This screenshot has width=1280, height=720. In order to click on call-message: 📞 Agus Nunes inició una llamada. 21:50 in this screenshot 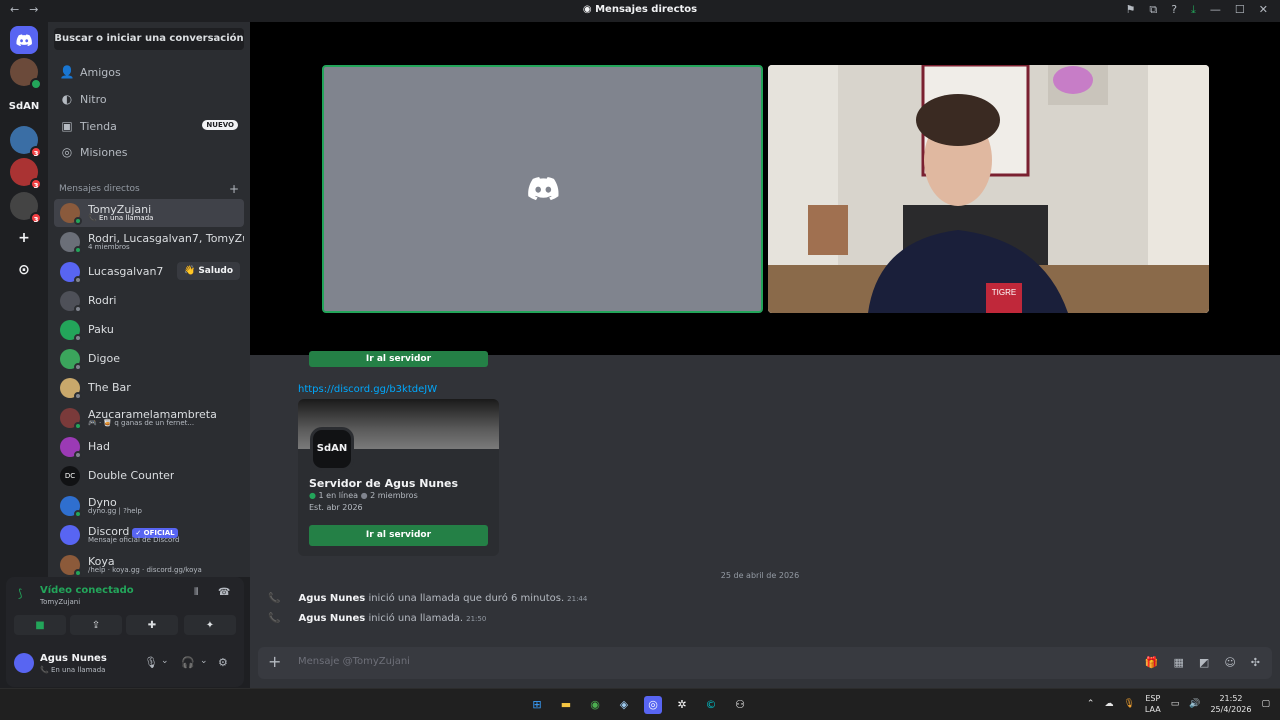, I will do `click(377, 618)`.